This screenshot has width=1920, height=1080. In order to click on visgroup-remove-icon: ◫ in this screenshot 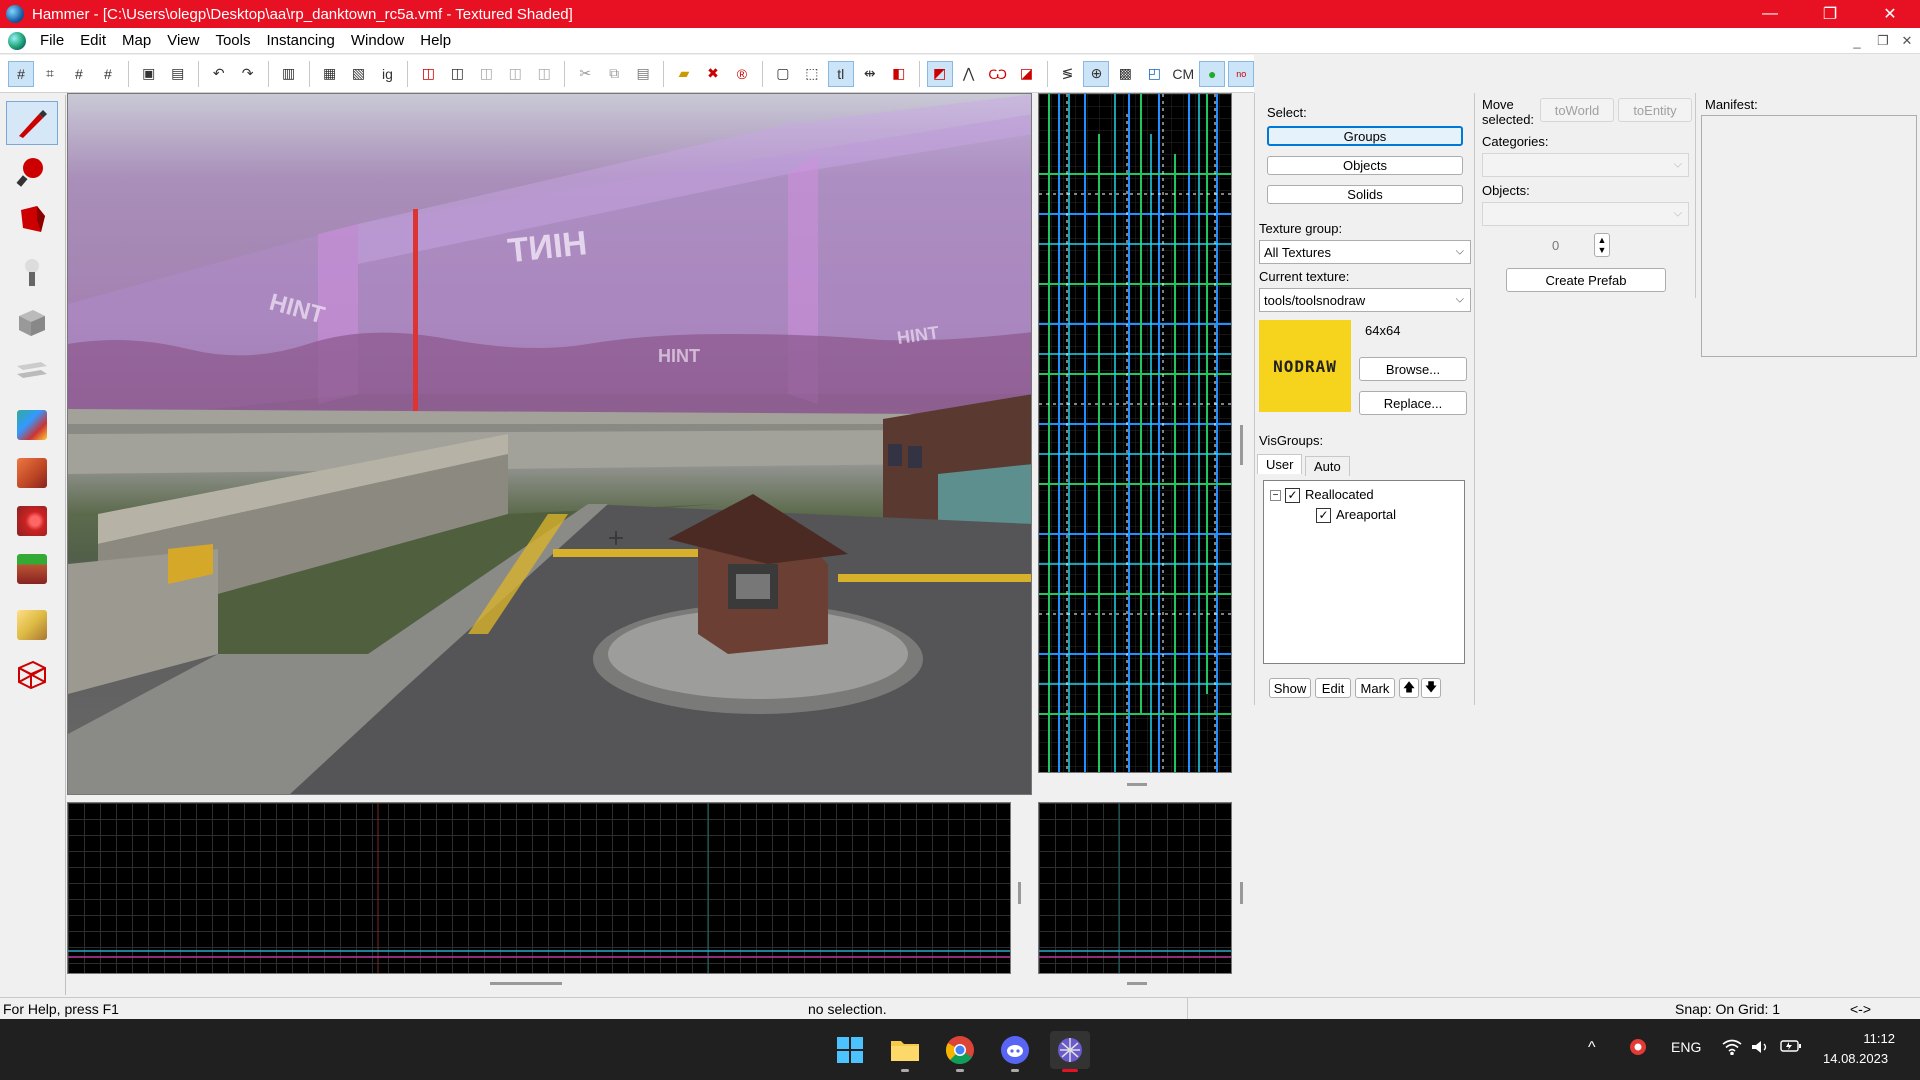, I will do `click(544, 74)`.